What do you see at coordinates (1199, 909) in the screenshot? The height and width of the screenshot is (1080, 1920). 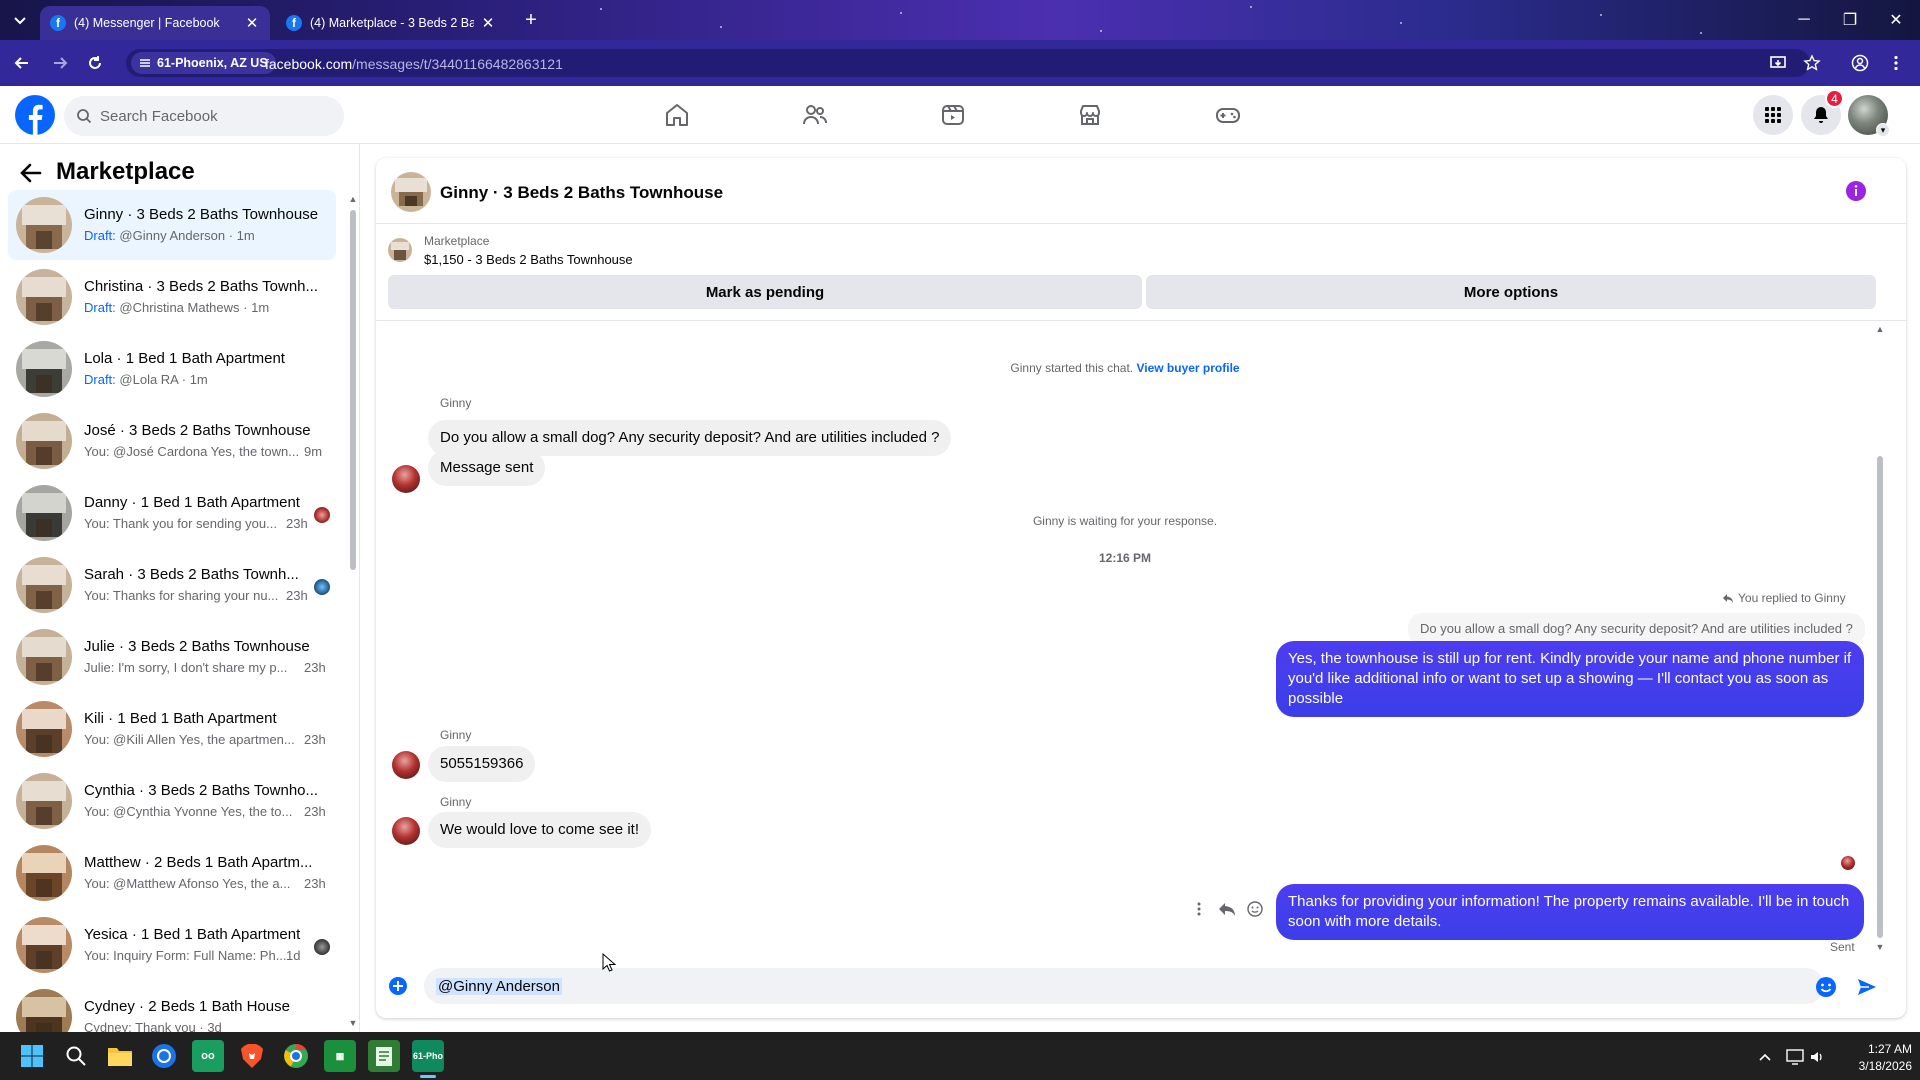 I see `more-actions-icon` at bounding box center [1199, 909].